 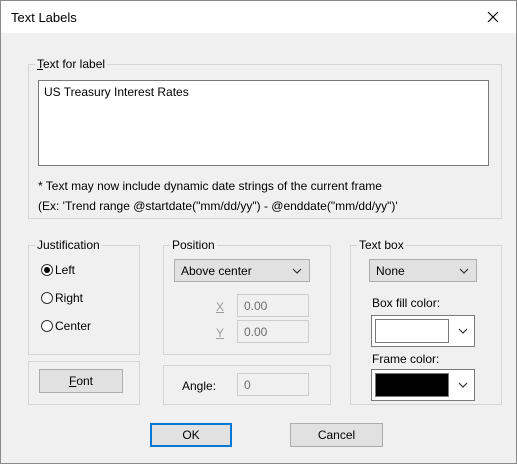 What do you see at coordinates (193, 245) in the screenshot?
I see `position-legend: Position` at bounding box center [193, 245].